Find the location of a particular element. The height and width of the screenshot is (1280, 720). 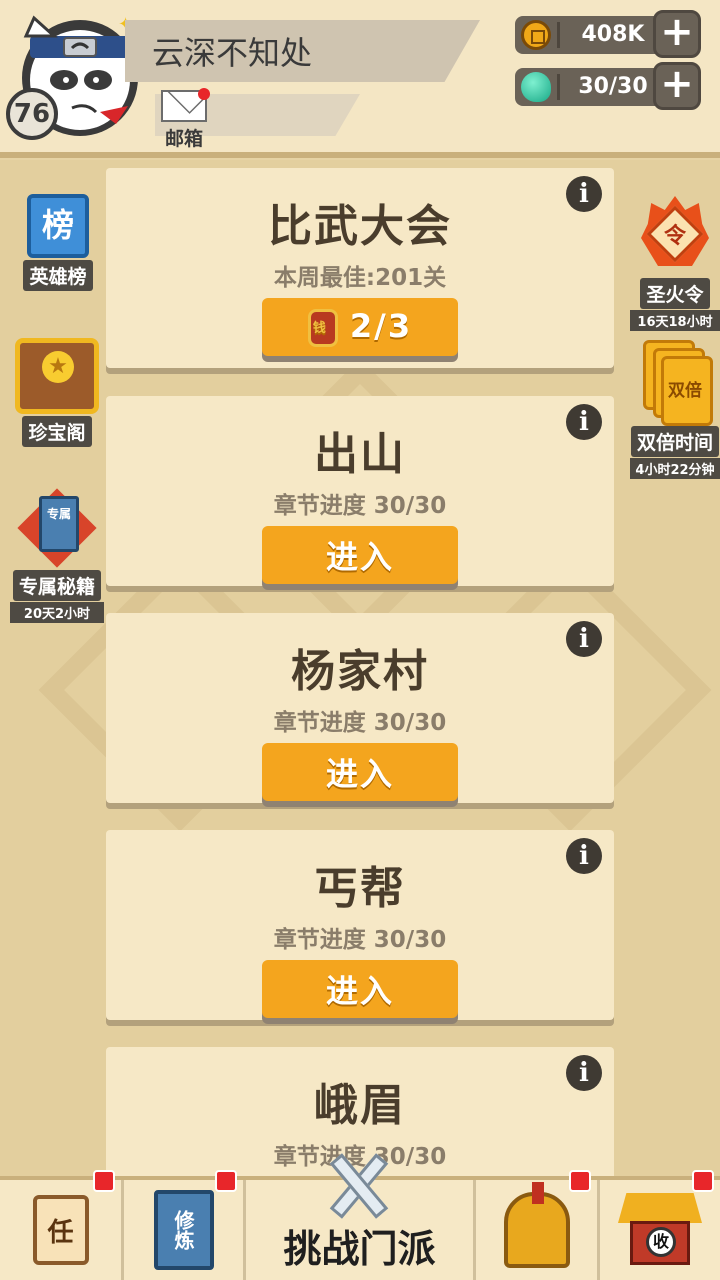

coin-icon is located at coordinates (536, 35).